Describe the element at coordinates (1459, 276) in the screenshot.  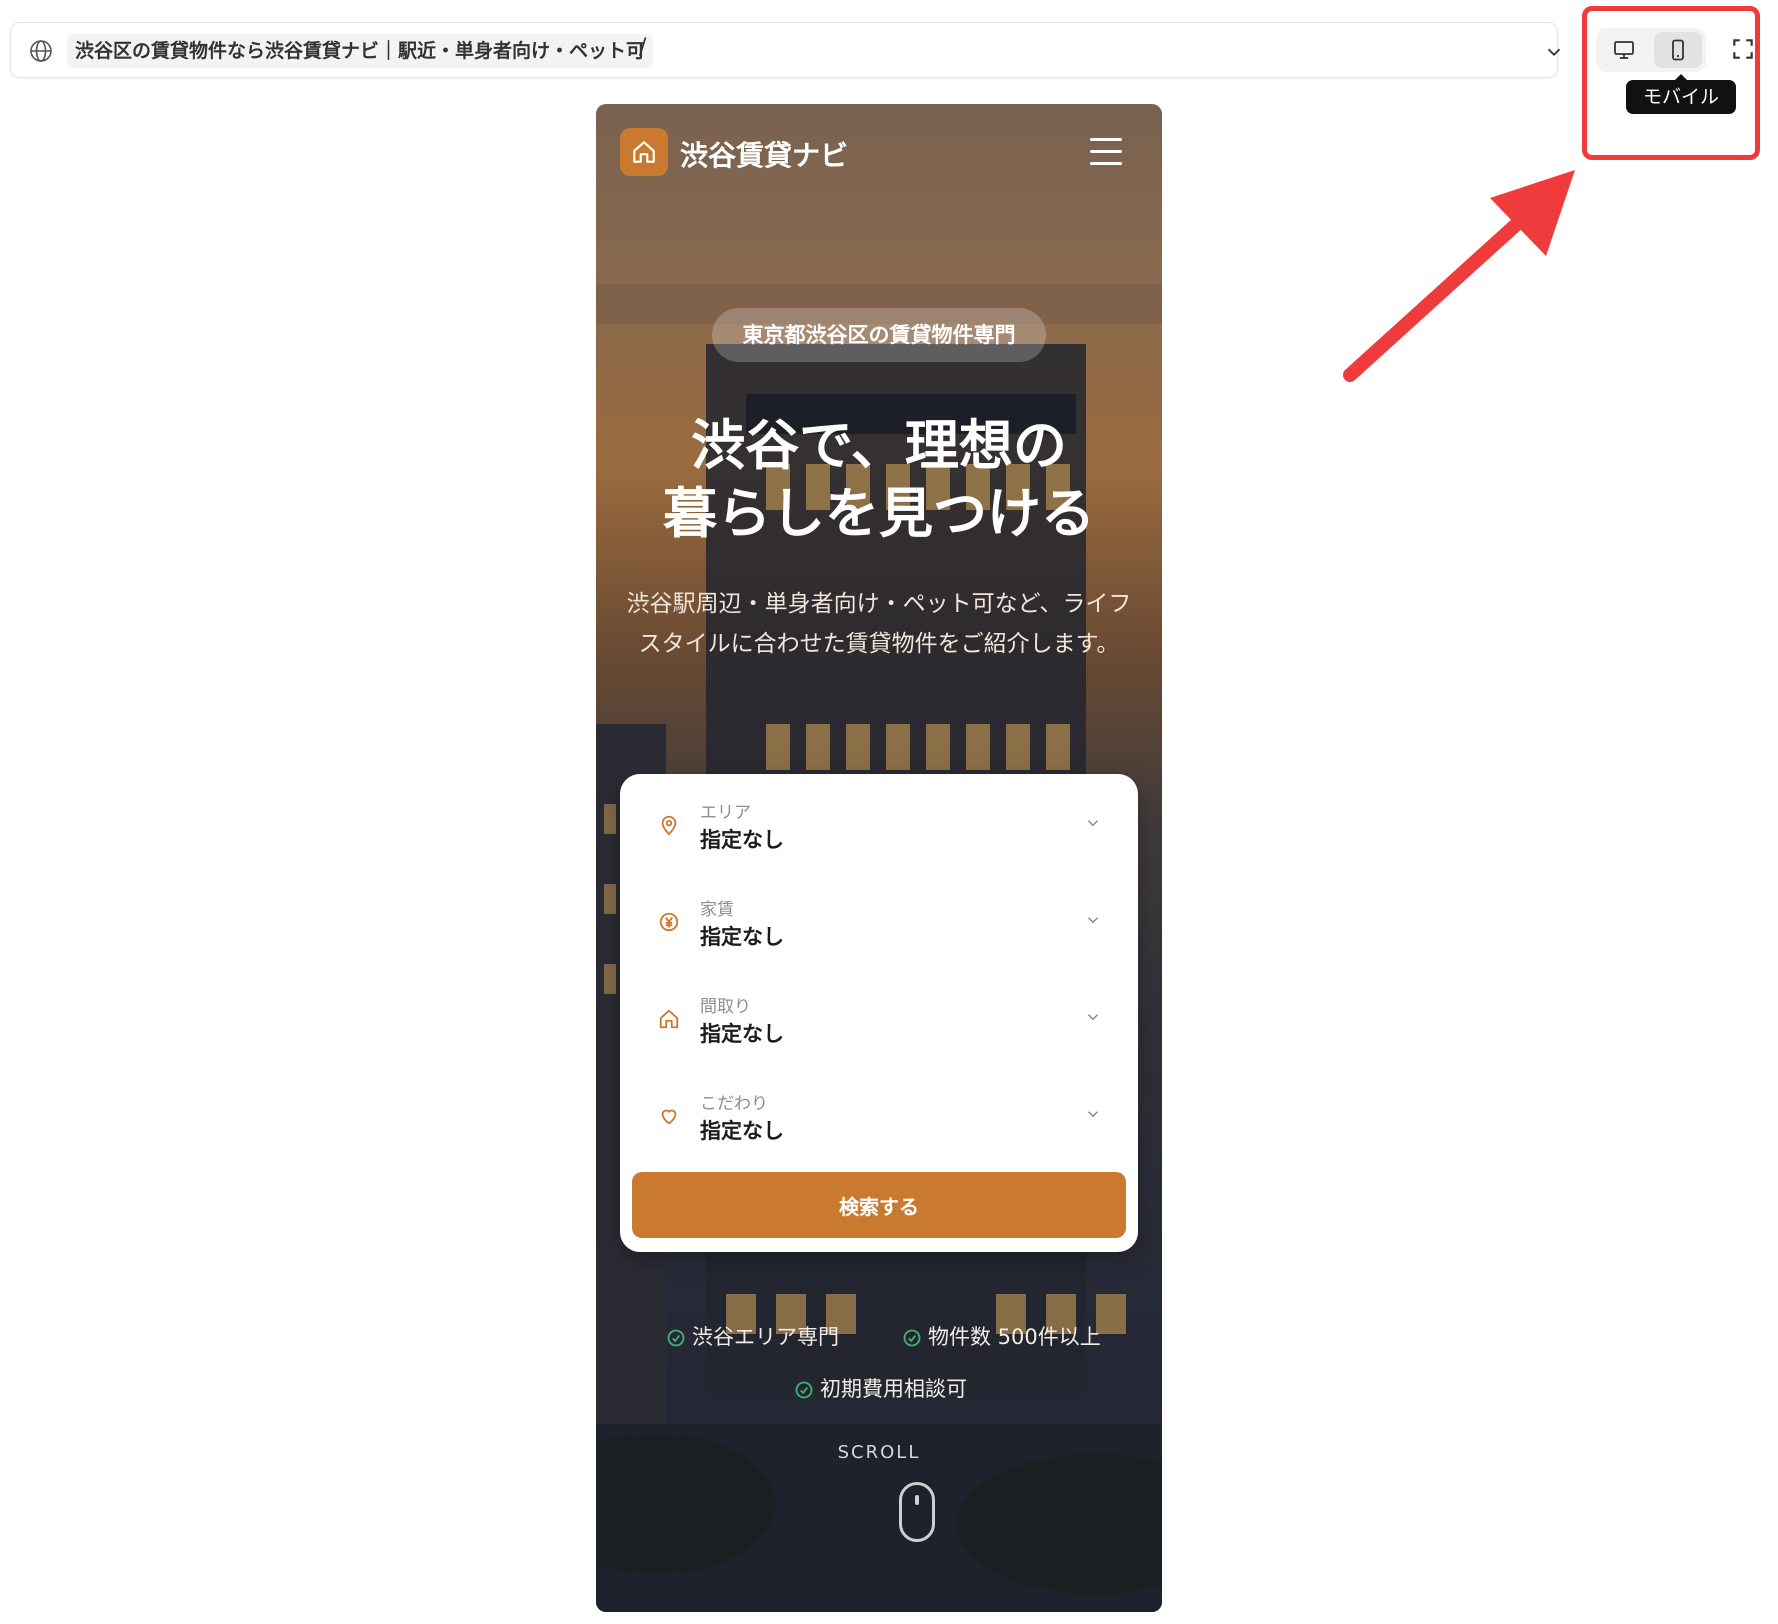
I see `annotation-arrow-icon` at that location.